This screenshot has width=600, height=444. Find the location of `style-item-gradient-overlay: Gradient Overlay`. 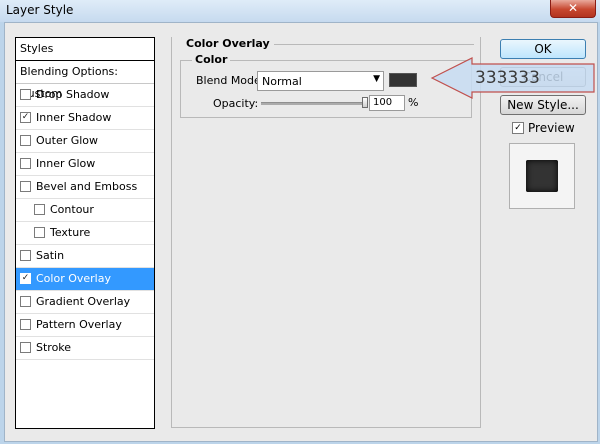

style-item-gradient-overlay: Gradient Overlay is located at coordinates (85, 302).